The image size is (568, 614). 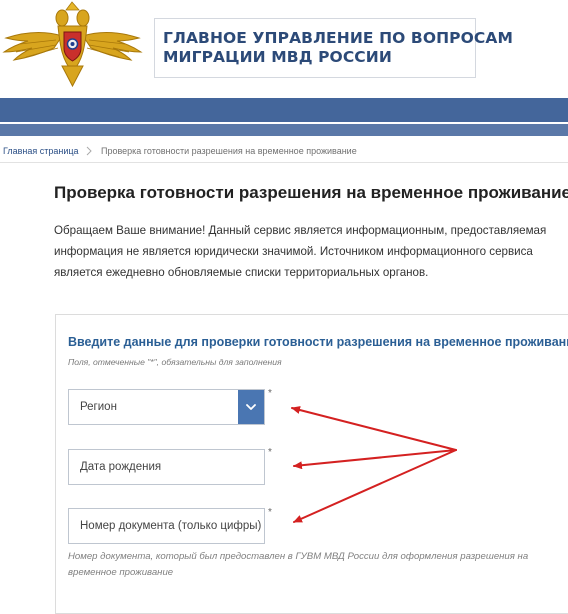 What do you see at coordinates (270, 512) in the screenshot?
I see `document-required-mark: *` at bounding box center [270, 512].